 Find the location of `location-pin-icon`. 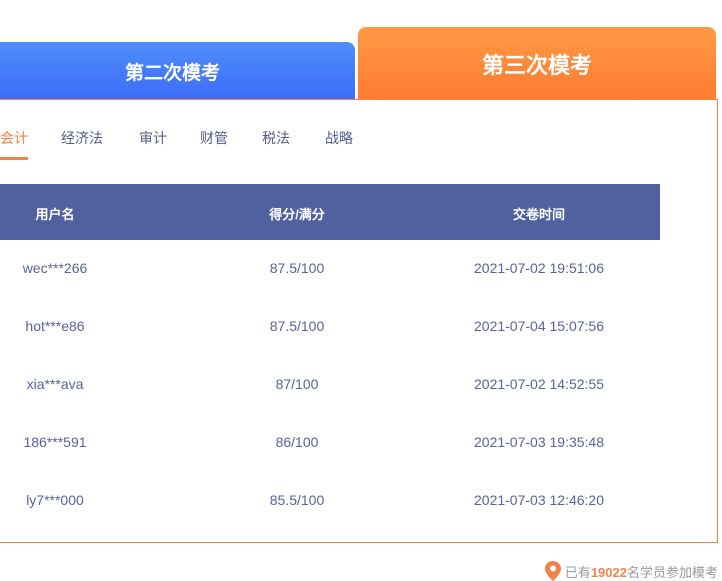

location-pin-icon is located at coordinates (552, 571).